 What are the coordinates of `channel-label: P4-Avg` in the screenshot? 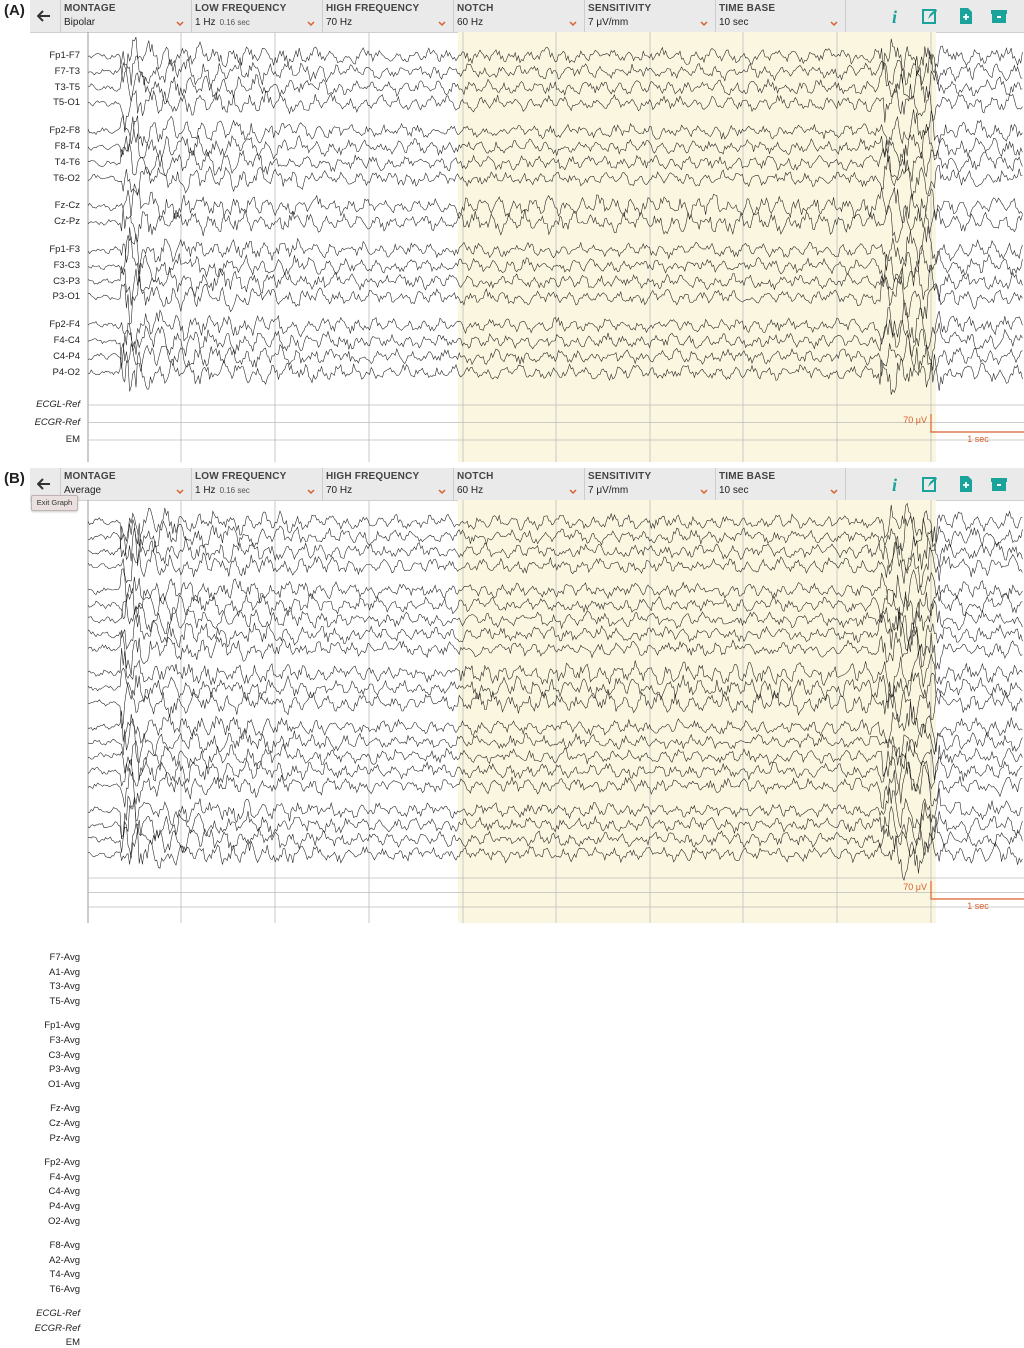 It's located at (64, 1206).